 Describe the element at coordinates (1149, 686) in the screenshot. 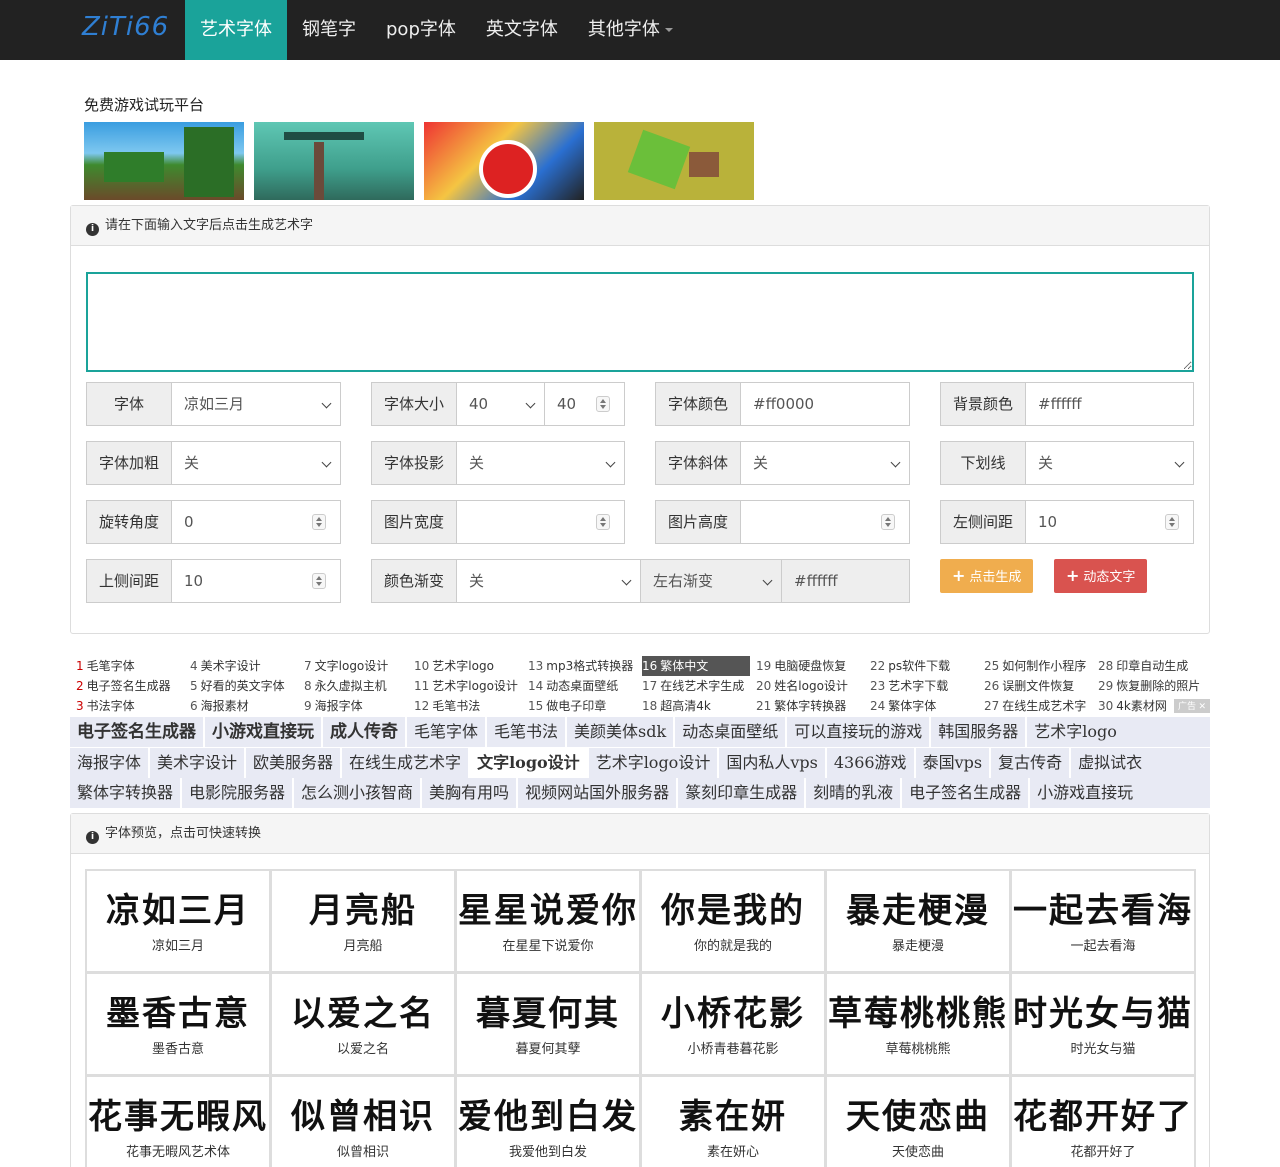

I see `list-item: 29 恢复删除的照片` at that location.